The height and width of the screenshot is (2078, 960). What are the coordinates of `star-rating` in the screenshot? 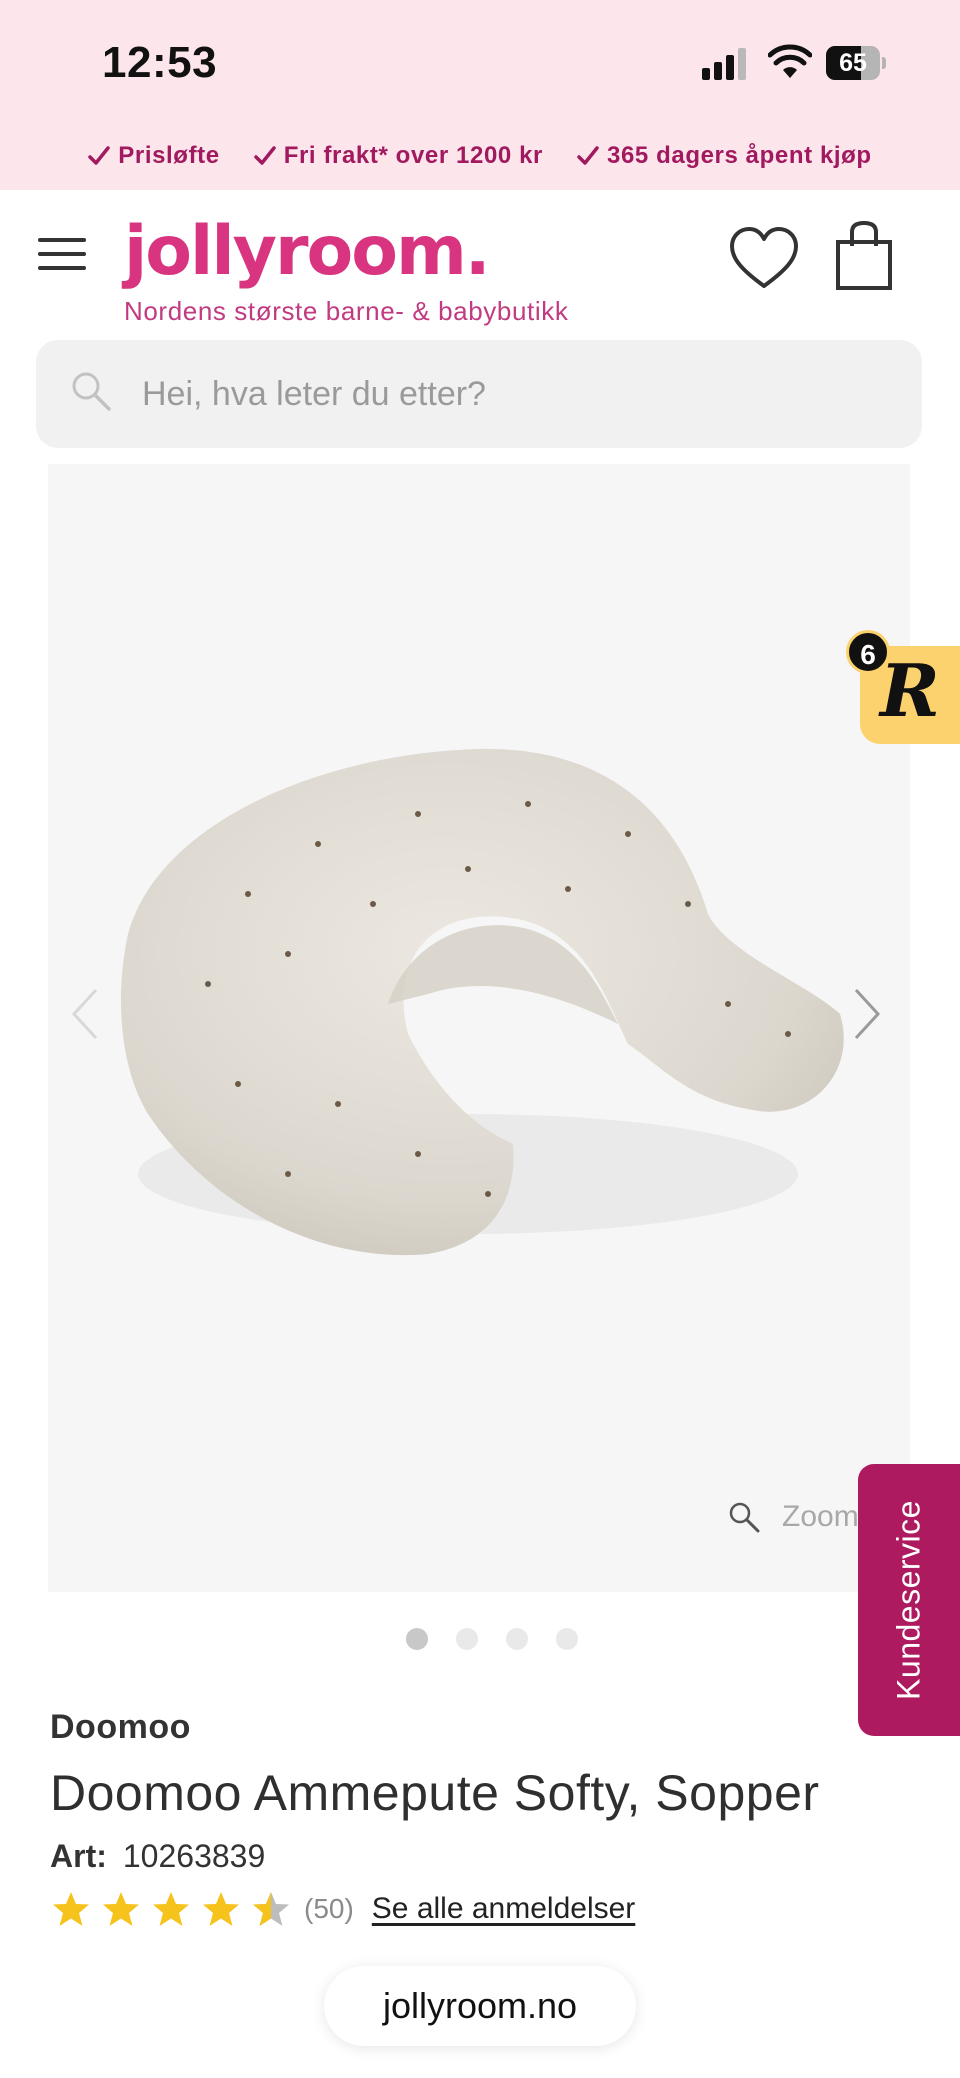 It's located at (171, 1909).